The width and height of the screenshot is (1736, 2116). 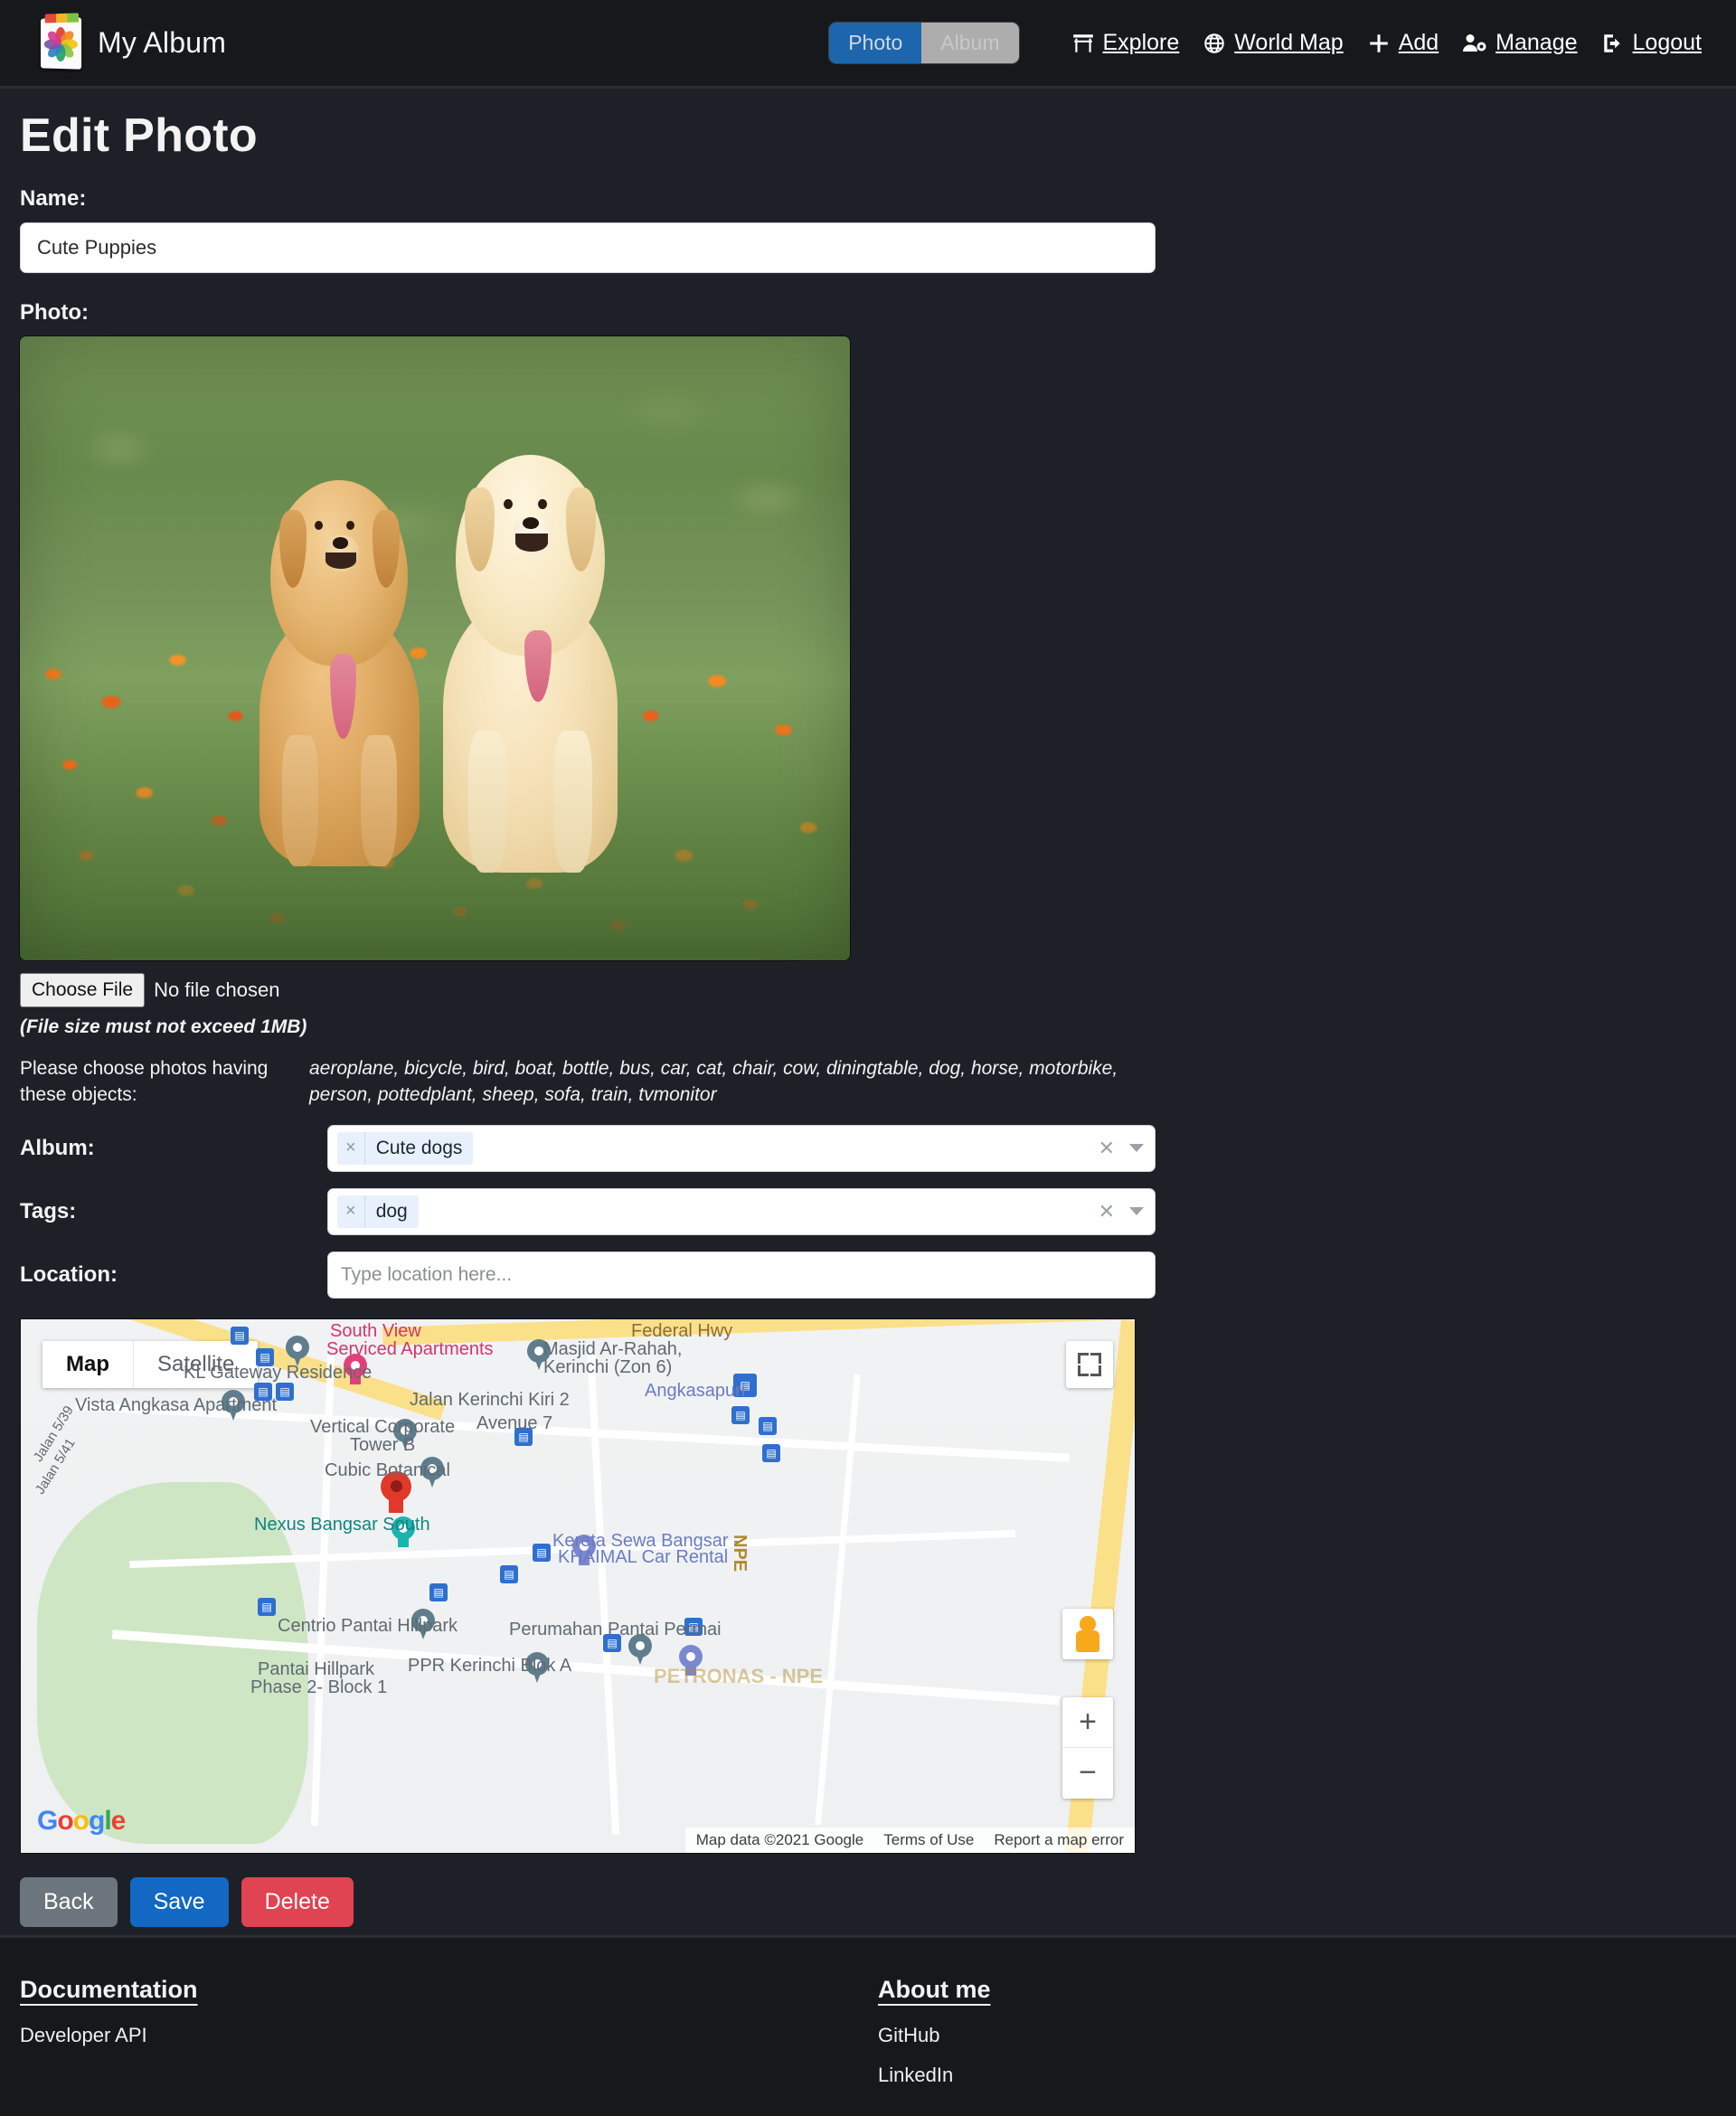 I want to click on choose-file-button: Choose File, so click(x=83, y=990).